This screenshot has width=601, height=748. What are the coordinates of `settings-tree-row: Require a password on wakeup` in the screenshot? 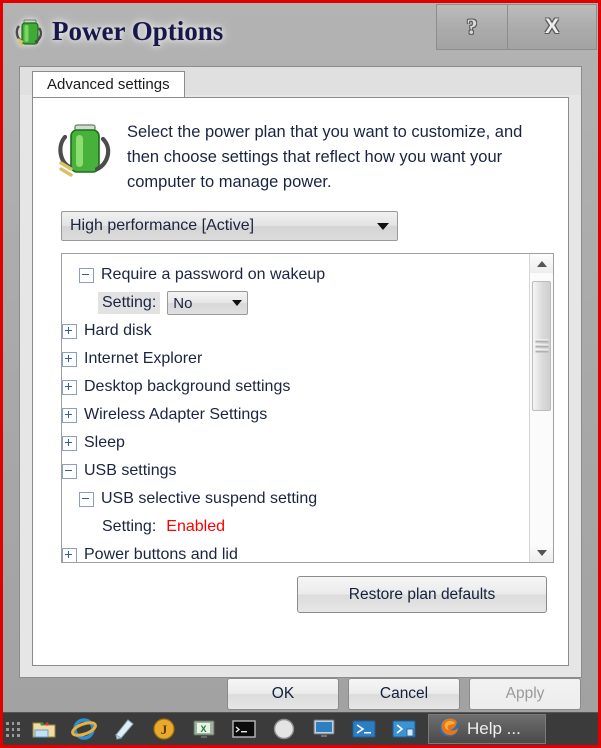 It's located at (296, 275).